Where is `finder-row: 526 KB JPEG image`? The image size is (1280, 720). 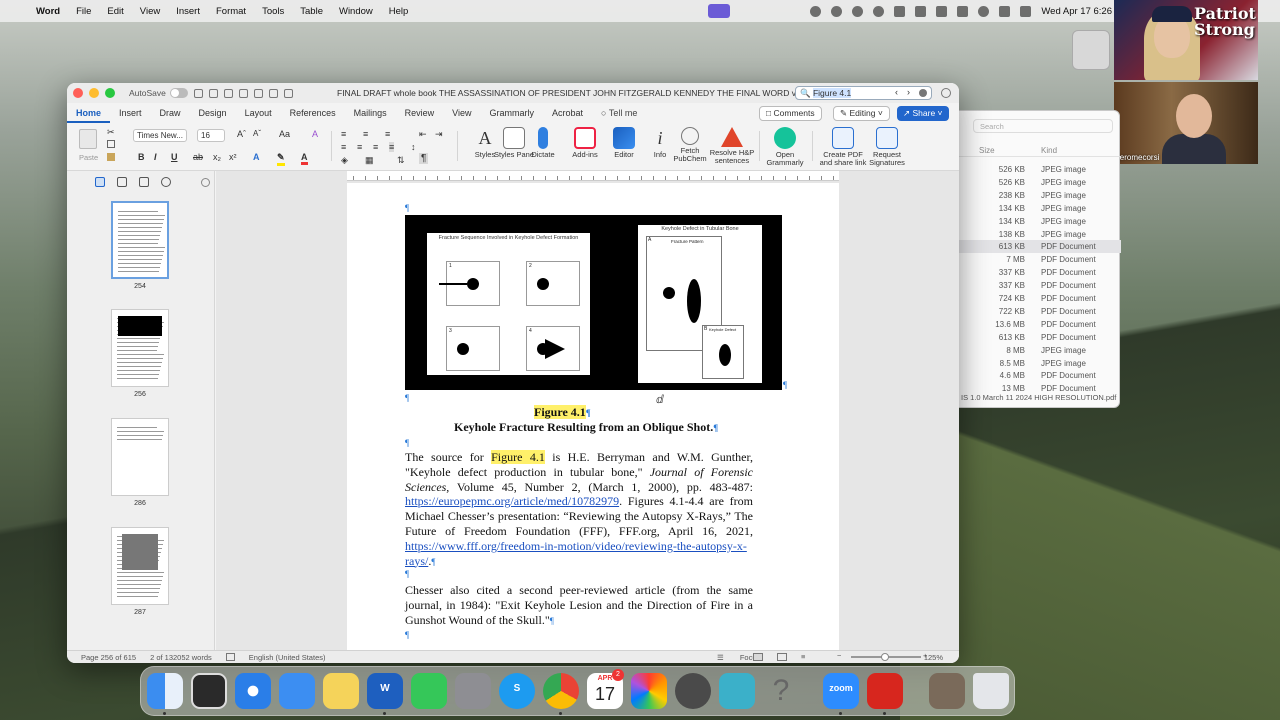
finder-row: 526 KB JPEG image is located at coordinates (1040, 182).